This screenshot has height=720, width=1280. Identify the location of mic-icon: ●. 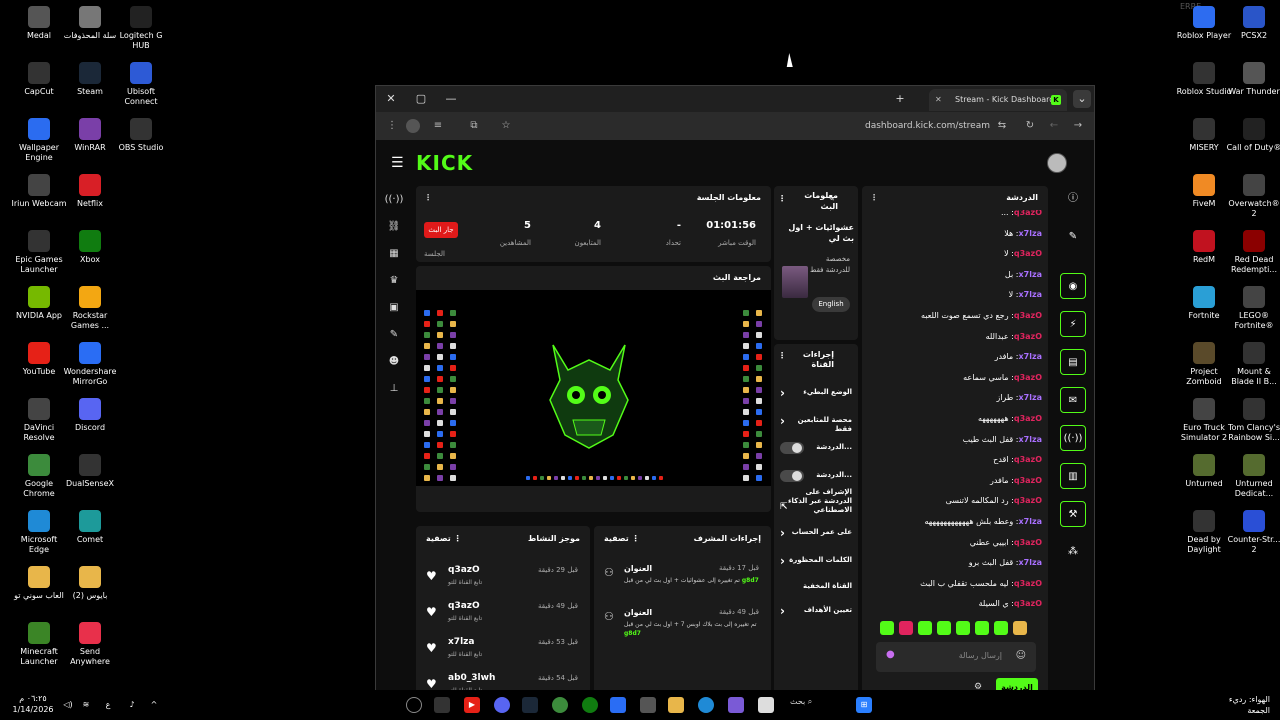
(890, 654).